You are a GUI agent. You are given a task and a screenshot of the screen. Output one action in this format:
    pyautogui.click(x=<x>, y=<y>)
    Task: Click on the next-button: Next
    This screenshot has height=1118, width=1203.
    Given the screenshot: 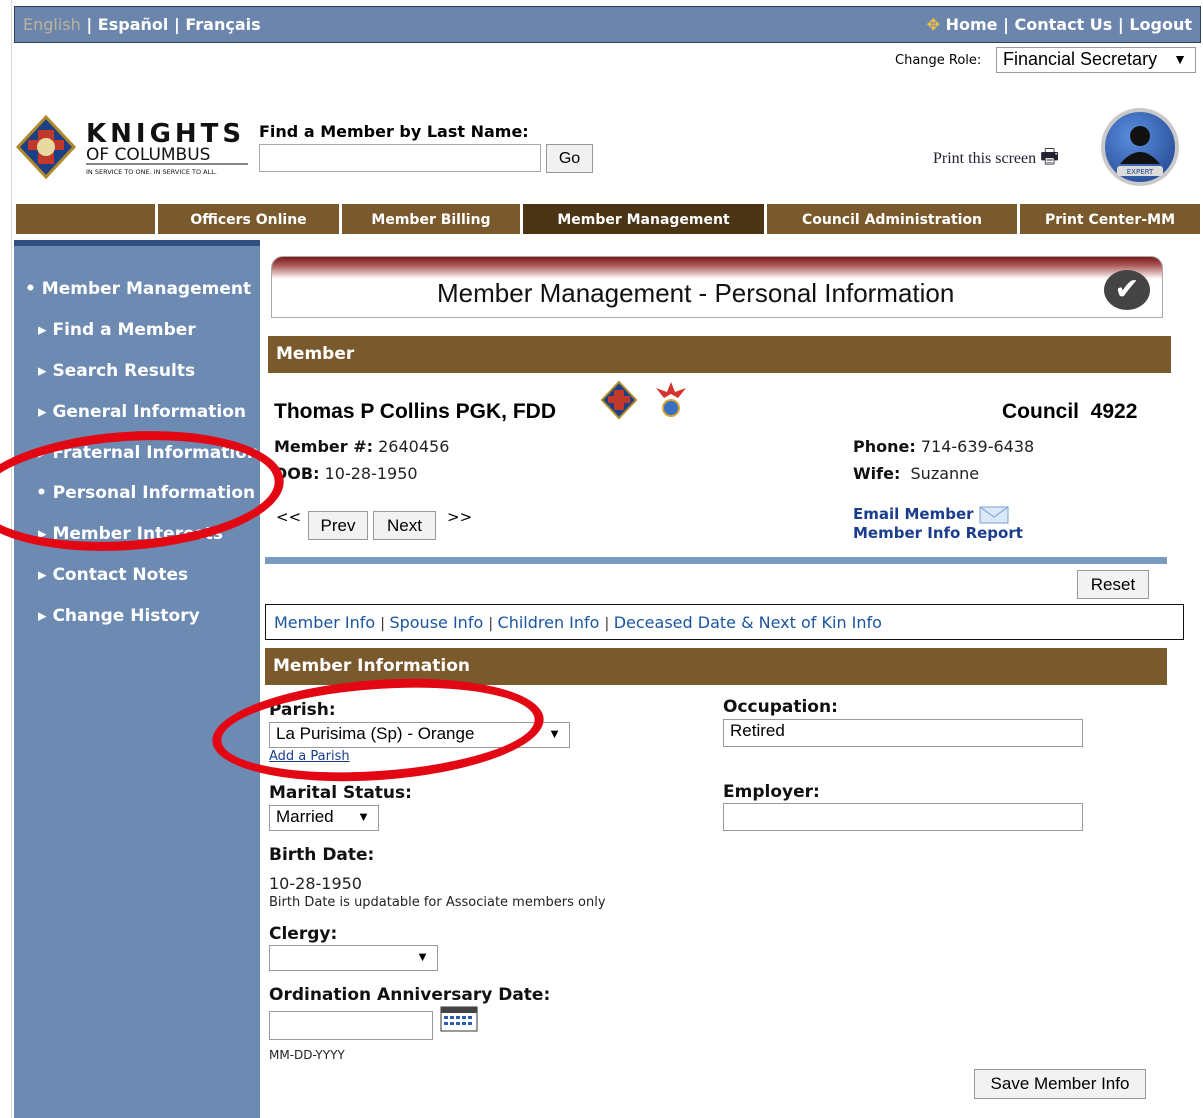 What is the action you would take?
    pyautogui.click(x=404, y=525)
    